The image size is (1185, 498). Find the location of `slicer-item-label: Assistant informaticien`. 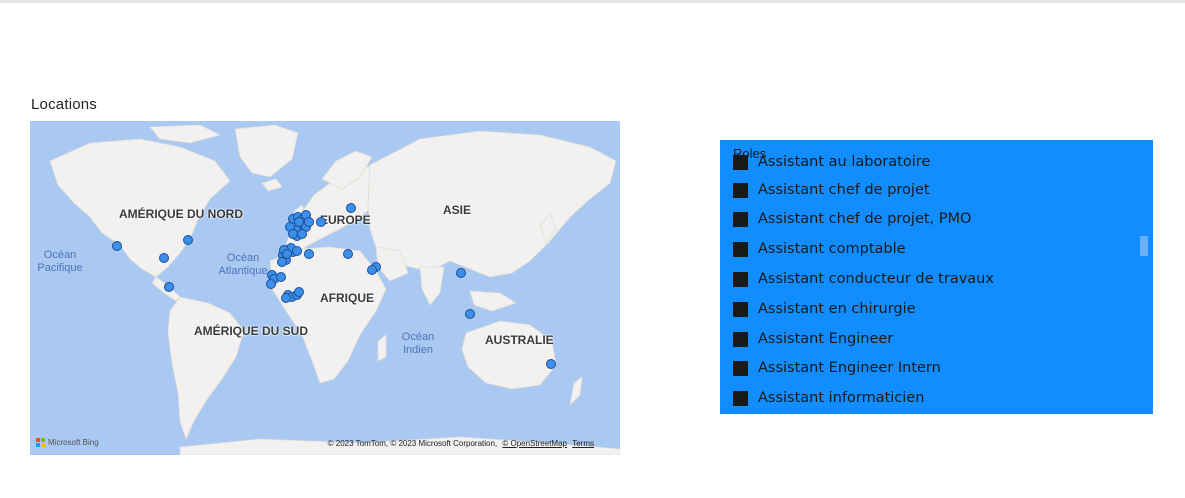

slicer-item-label: Assistant informaticien is located at coordinates (841, 398).